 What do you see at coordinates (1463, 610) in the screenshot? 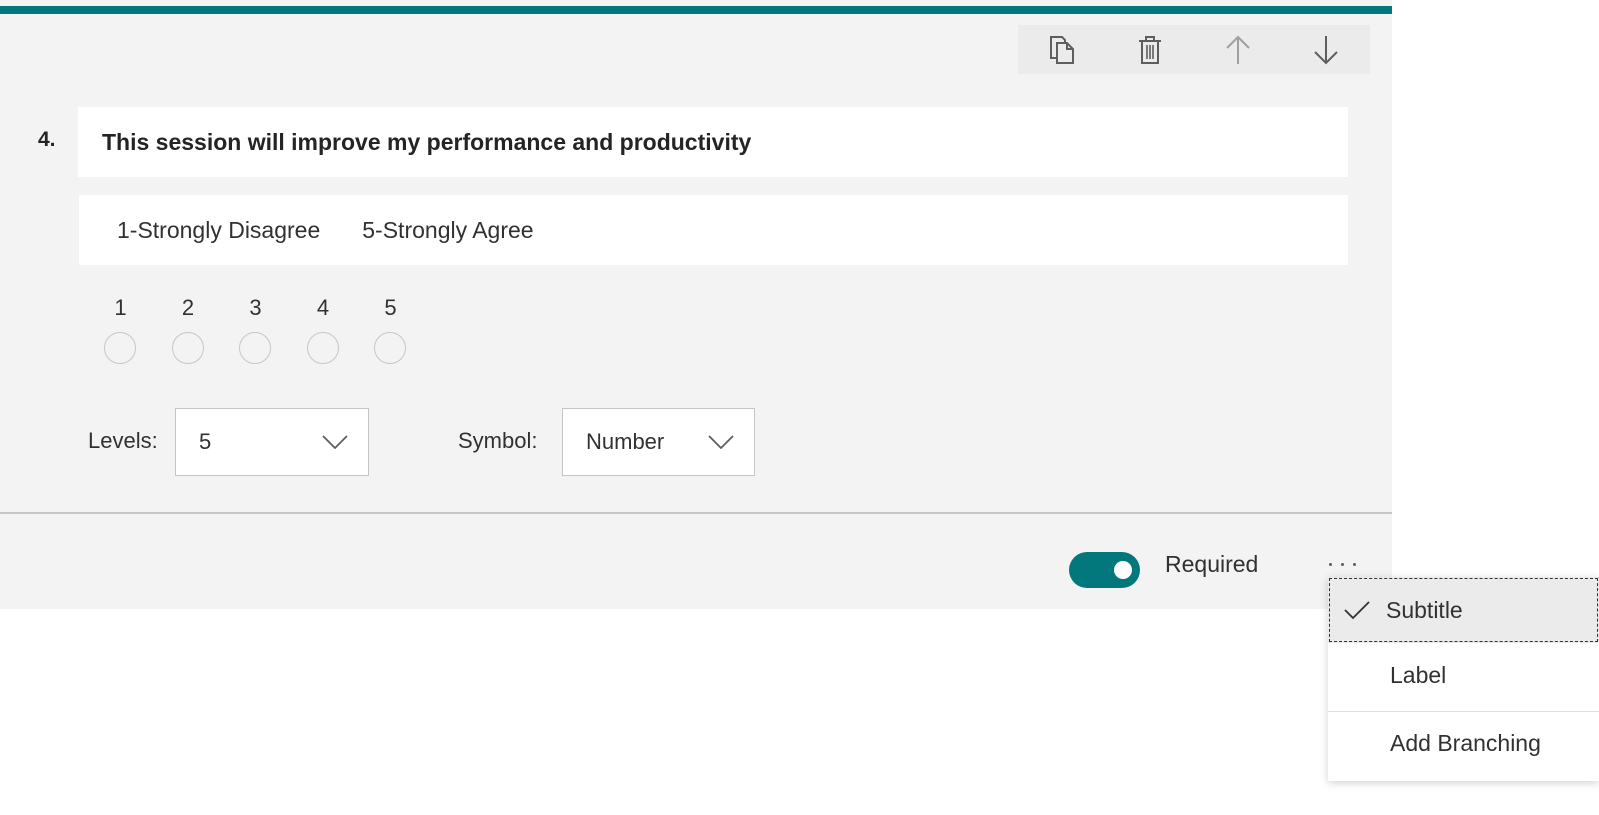
I see `menu-item-subtitle: Subtitle` at bounding box center [1463, 610].